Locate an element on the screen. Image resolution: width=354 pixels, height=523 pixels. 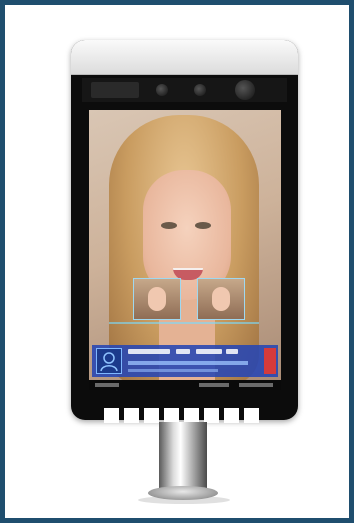
scan-line is located at coordinates (184, 323).